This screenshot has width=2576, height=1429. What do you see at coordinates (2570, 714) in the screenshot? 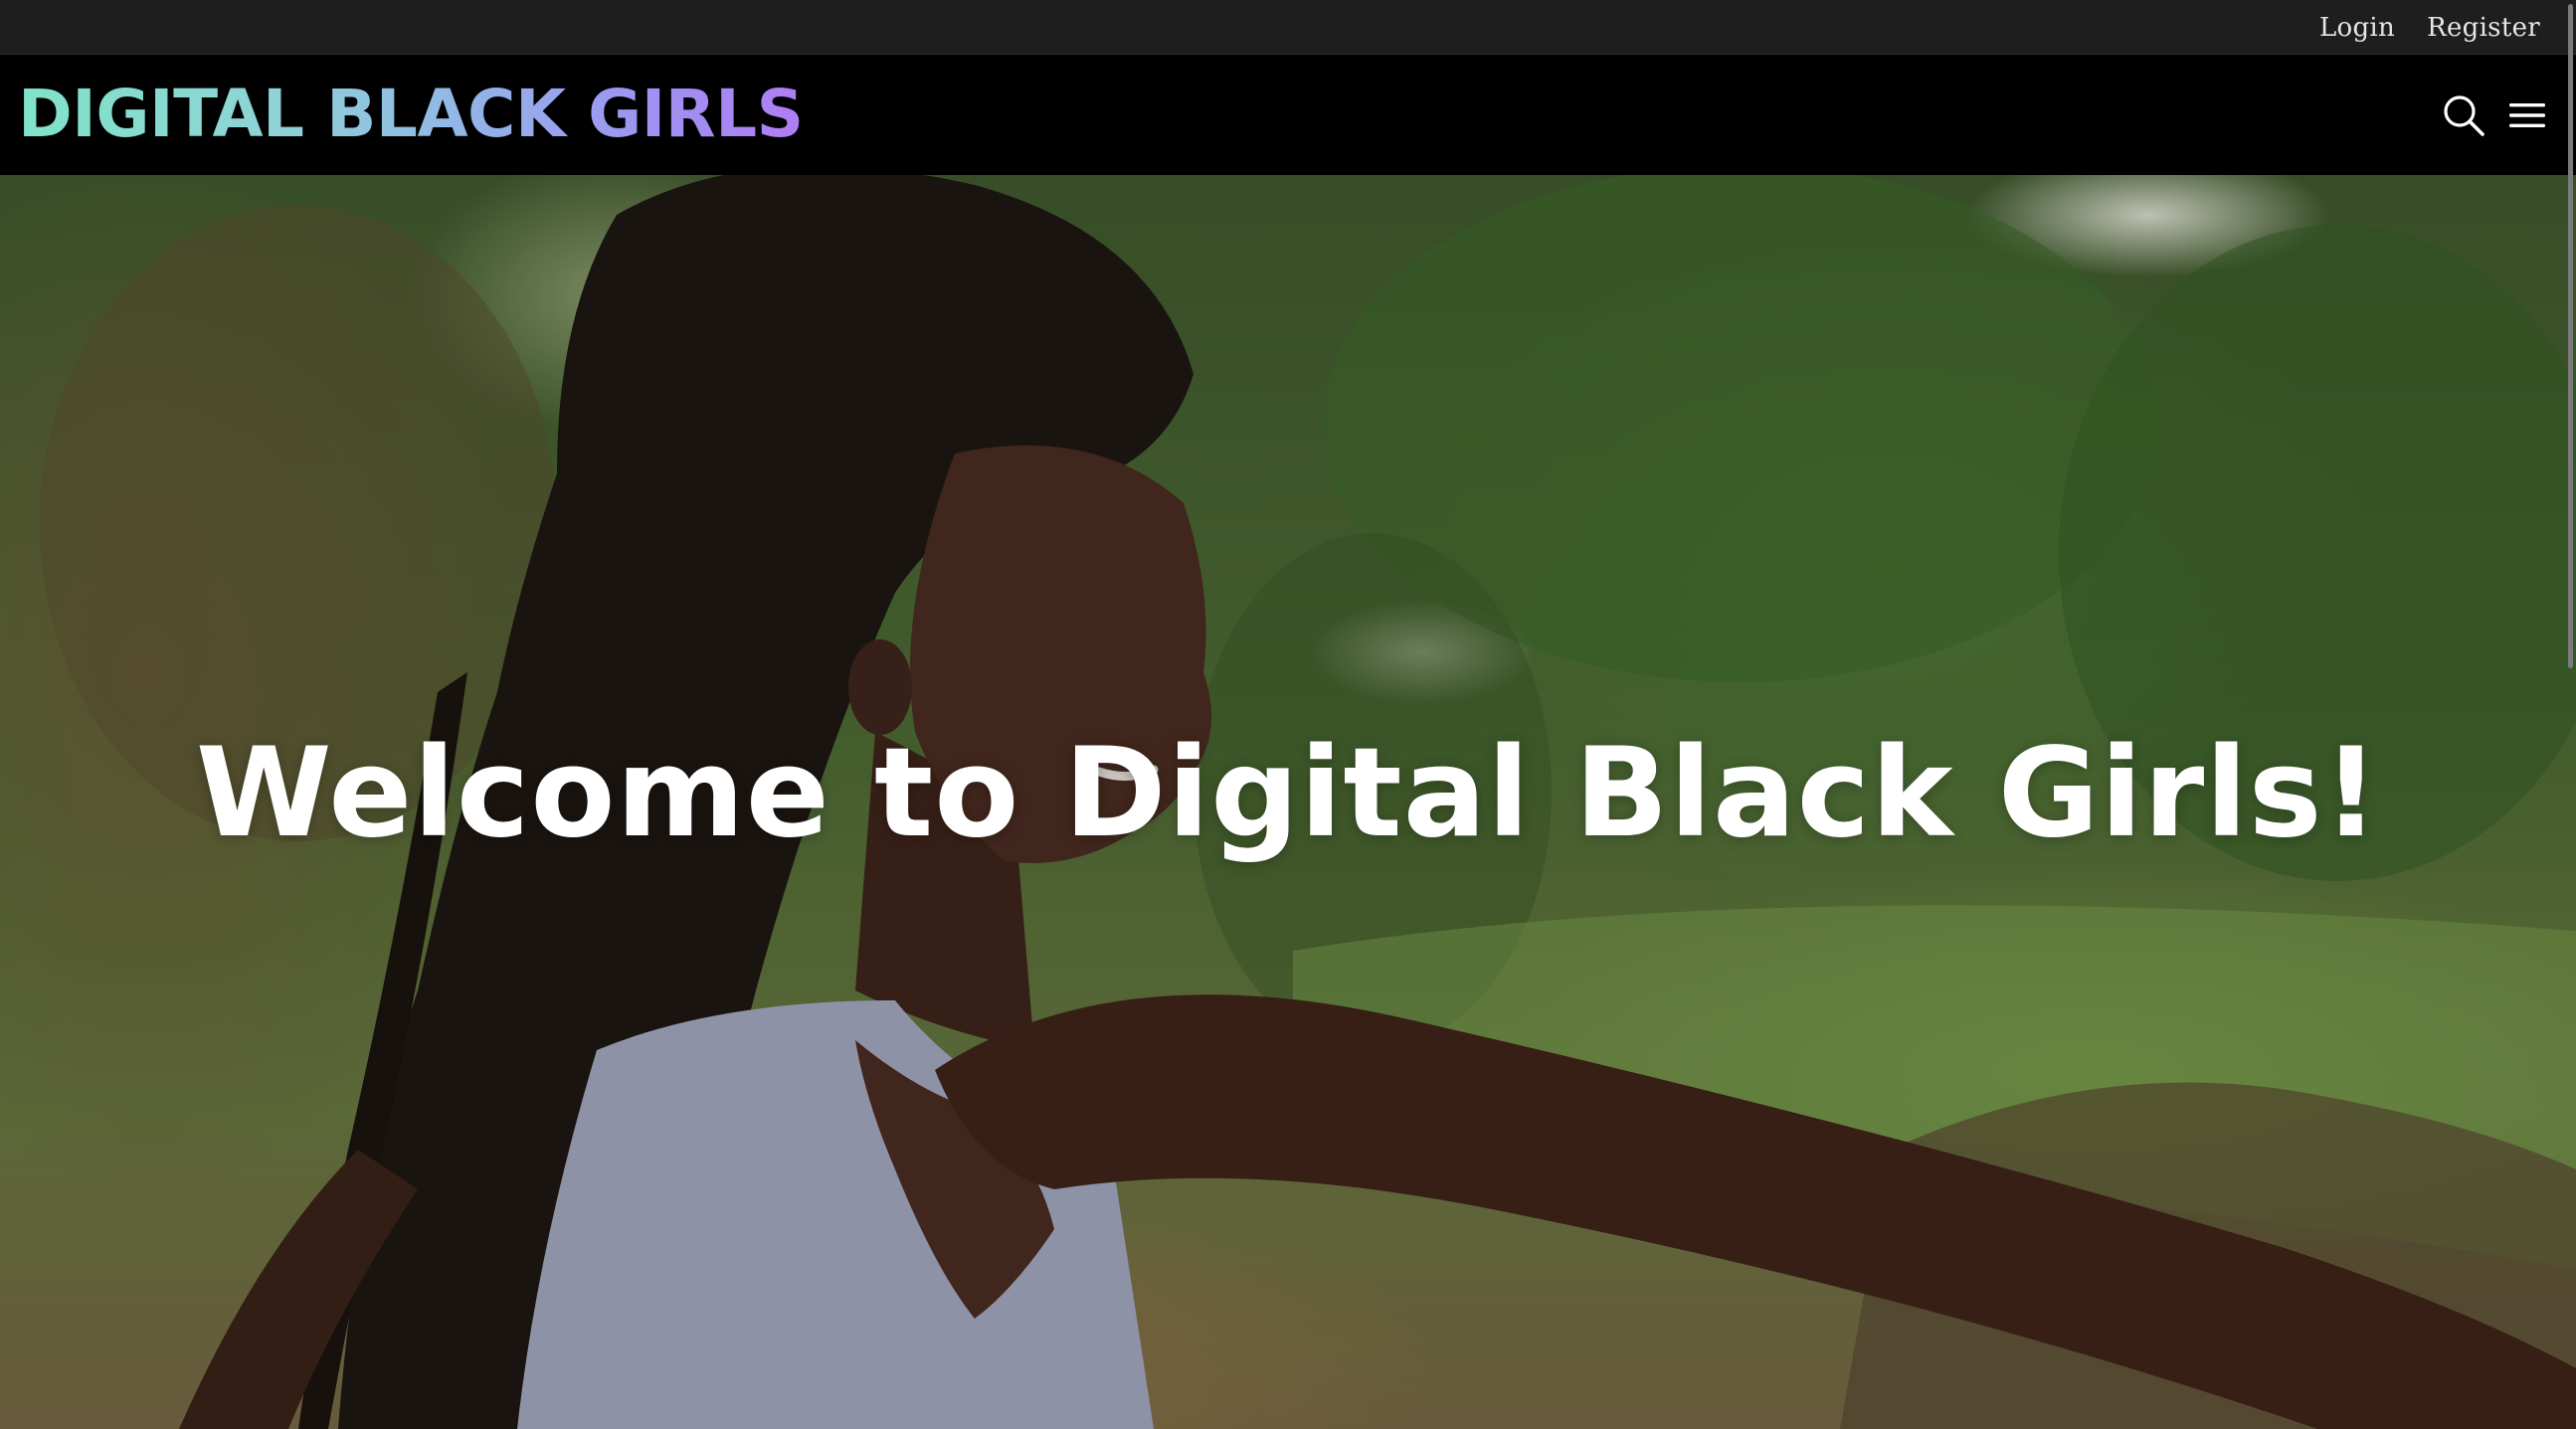
I see `vertical-scrollbar` at bounding box center [2570, 714].